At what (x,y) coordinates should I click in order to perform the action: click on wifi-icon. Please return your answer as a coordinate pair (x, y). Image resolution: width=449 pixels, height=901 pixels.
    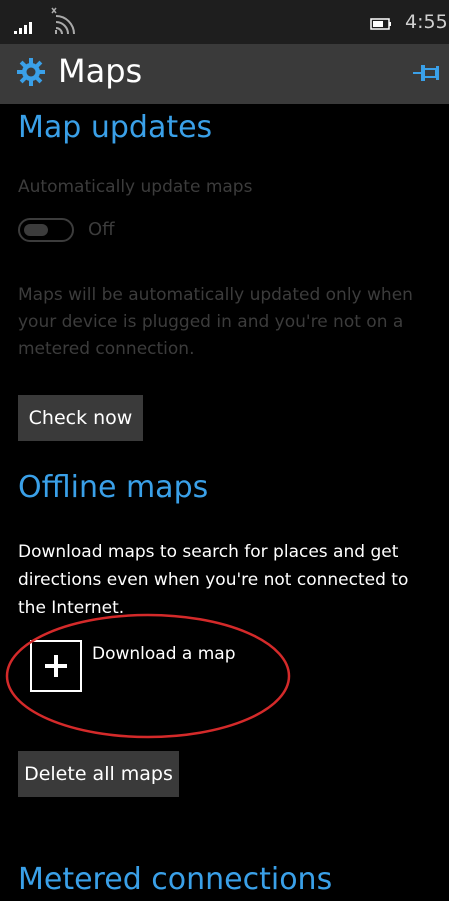
    Looking at the image, I should click on (63, 21).